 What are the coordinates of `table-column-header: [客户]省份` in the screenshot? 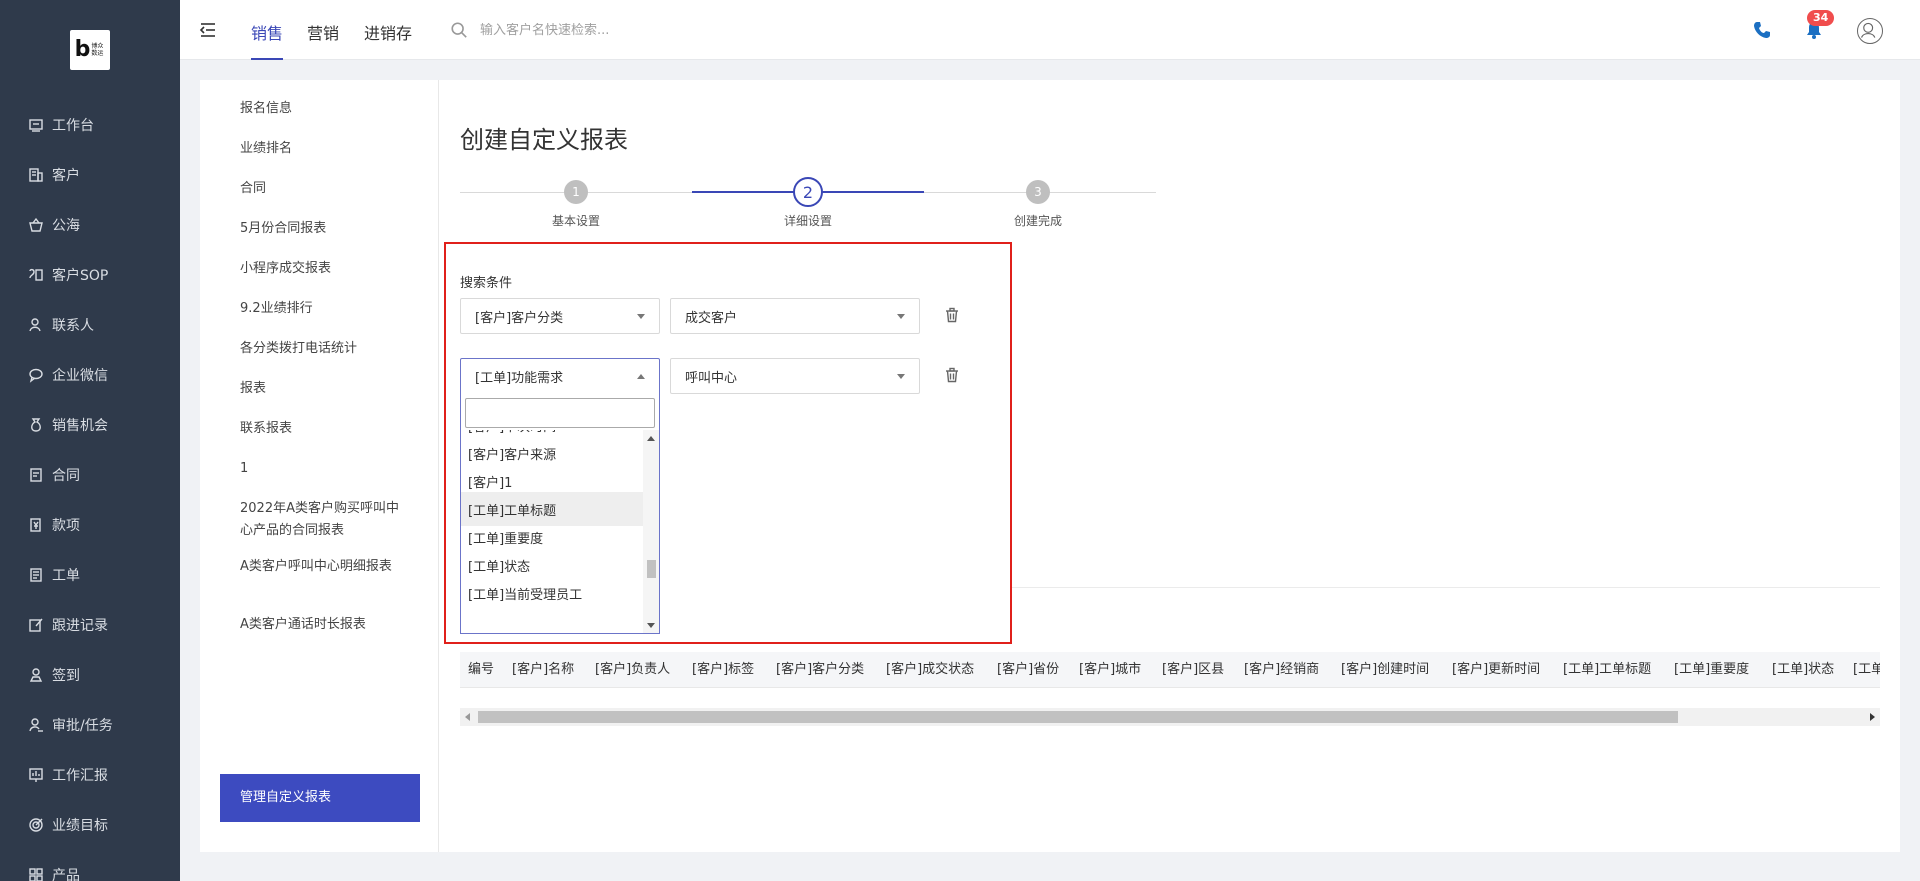 It's located at (1028, 669).